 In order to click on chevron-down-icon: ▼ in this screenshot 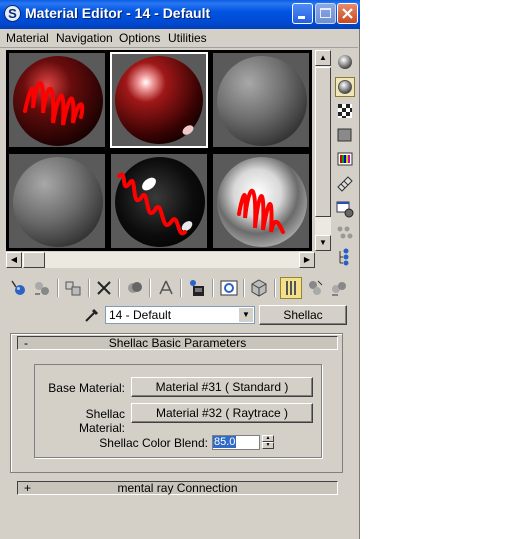, I will do `click(246, 315)`.